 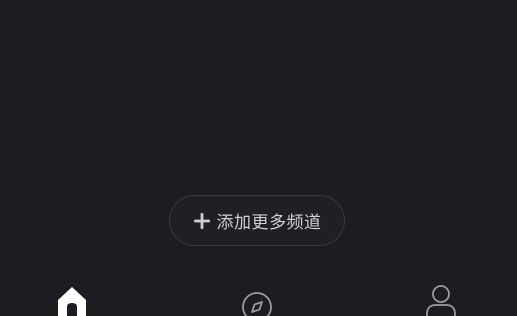 I want to click on add-more-channels-button: 添加更多频道, so click(x=257, y=220).